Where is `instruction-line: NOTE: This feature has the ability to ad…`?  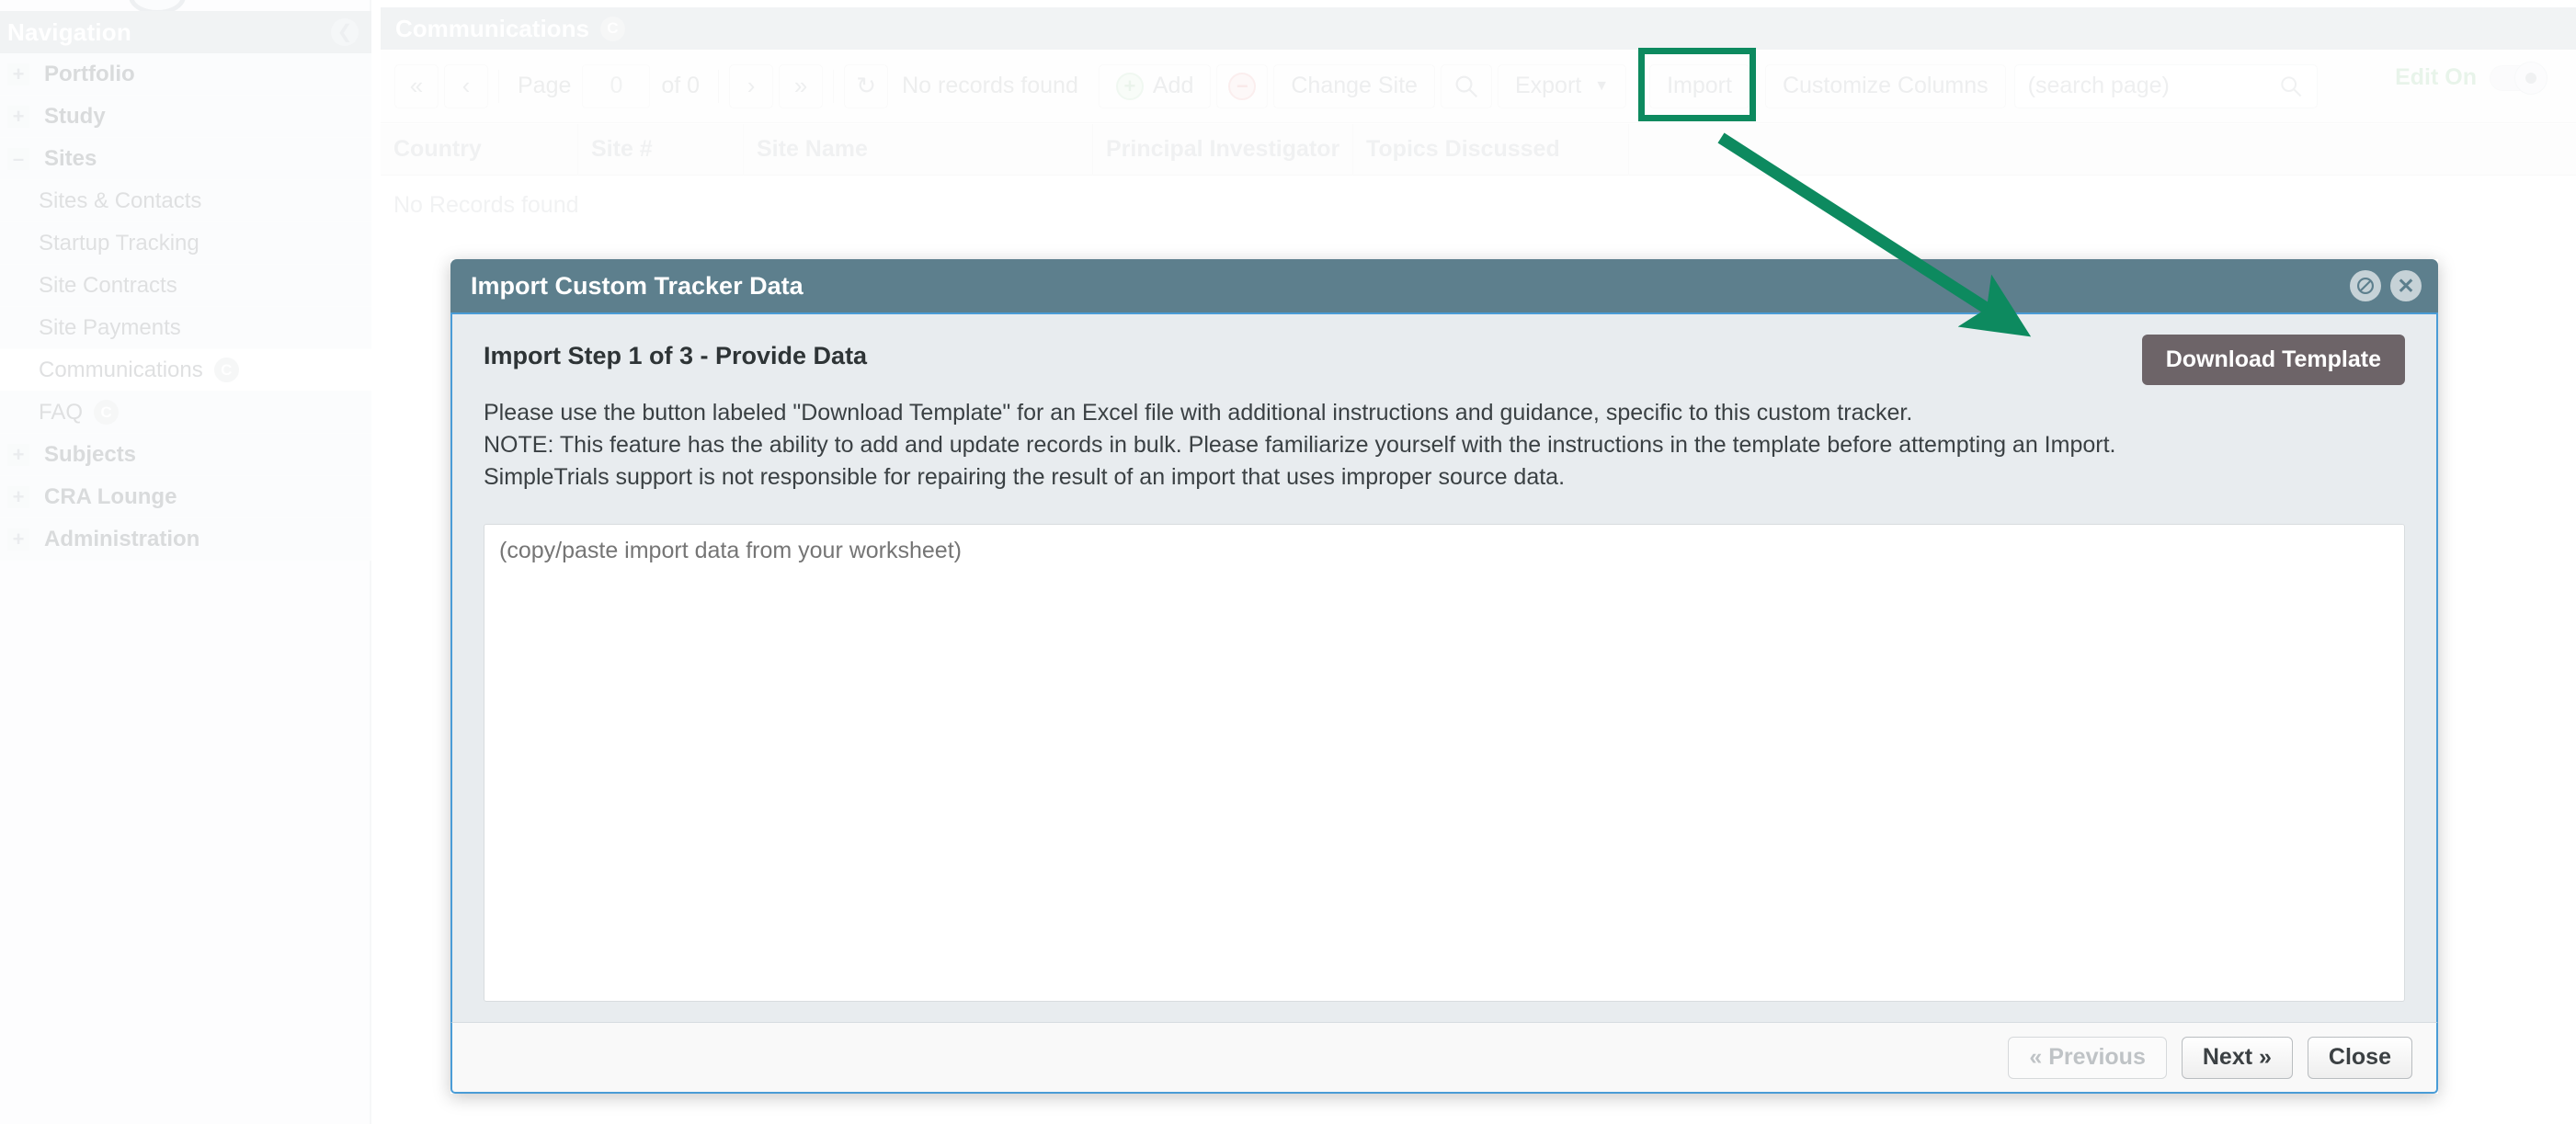
instruction-line: NOTE: This feature has the ability to ad… is located at coordinates (1300, 445).